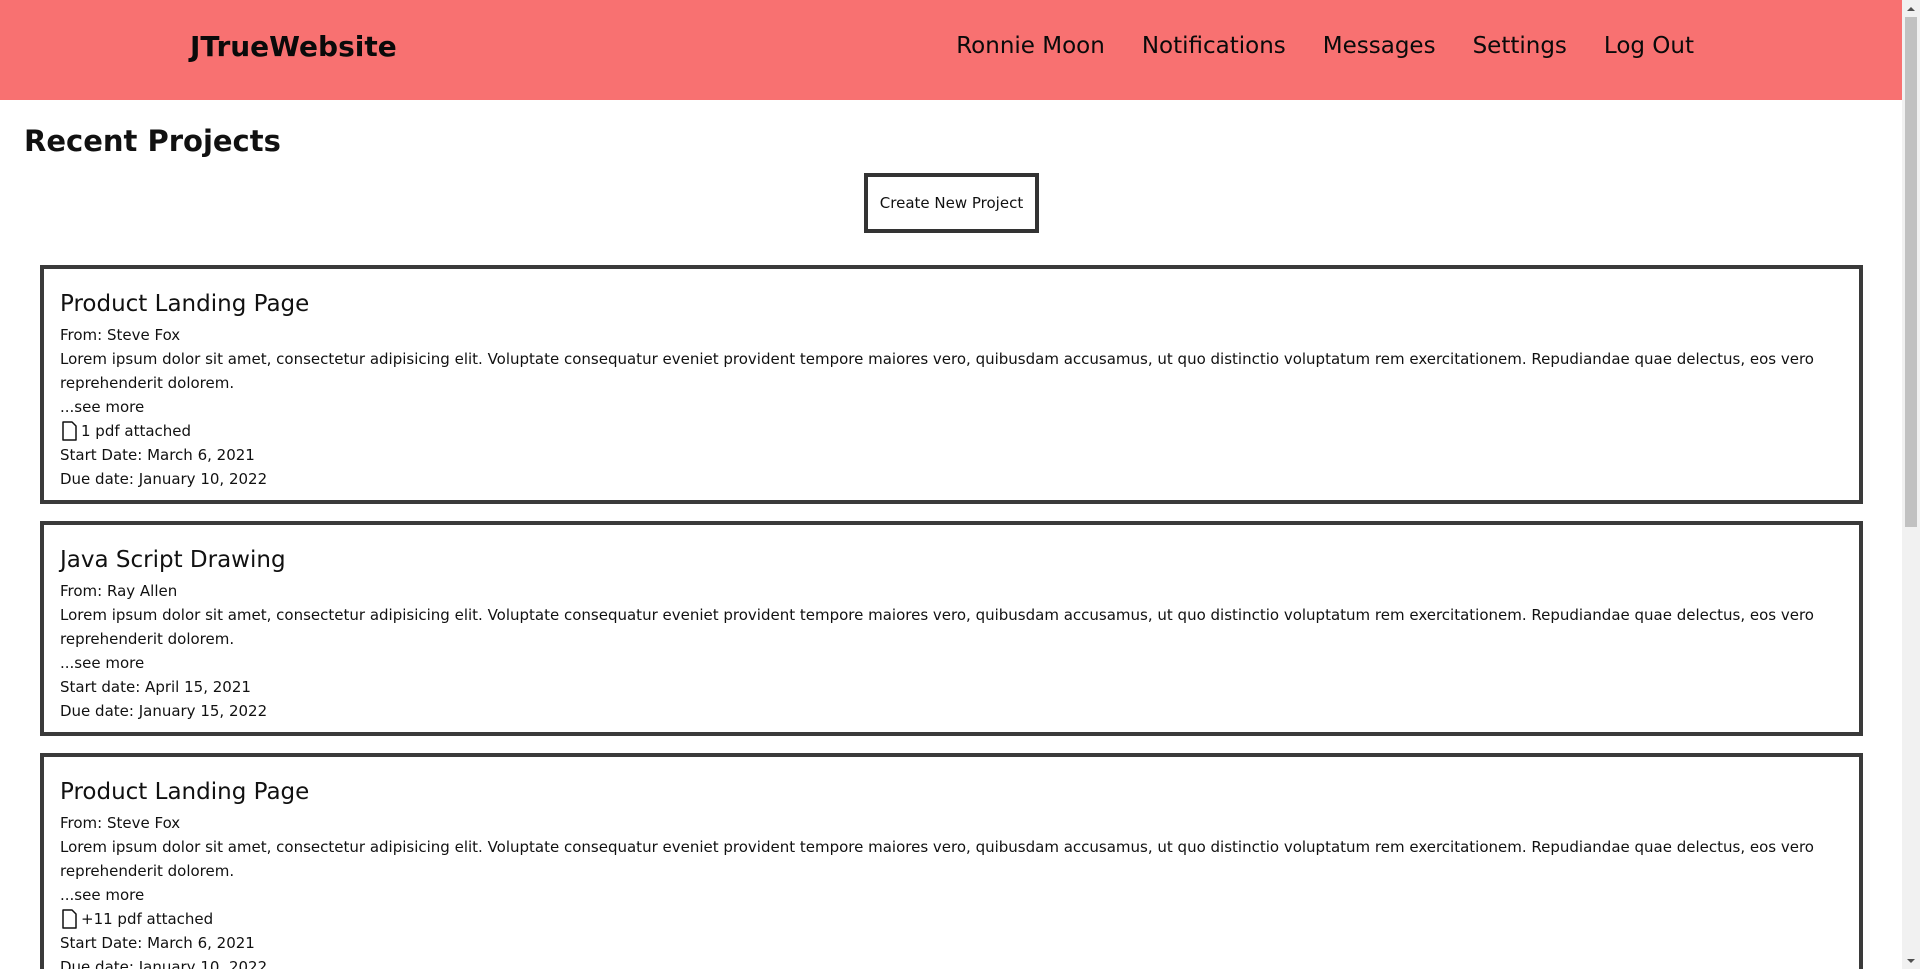 The image size is (1920, 969). I want to click on nav-link-messages: Messages, so click(1379, 46).